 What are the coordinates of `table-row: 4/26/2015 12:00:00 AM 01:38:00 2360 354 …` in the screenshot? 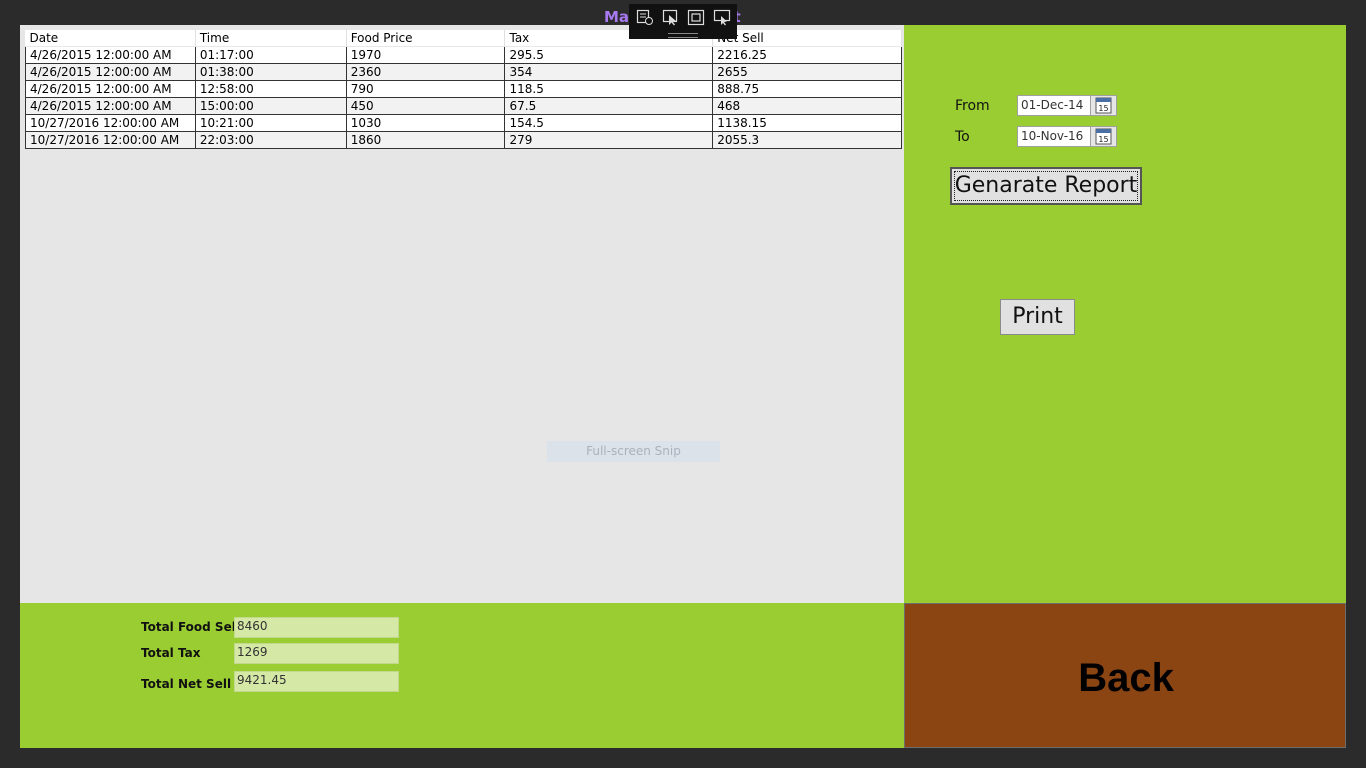 It's located at (463, 72).